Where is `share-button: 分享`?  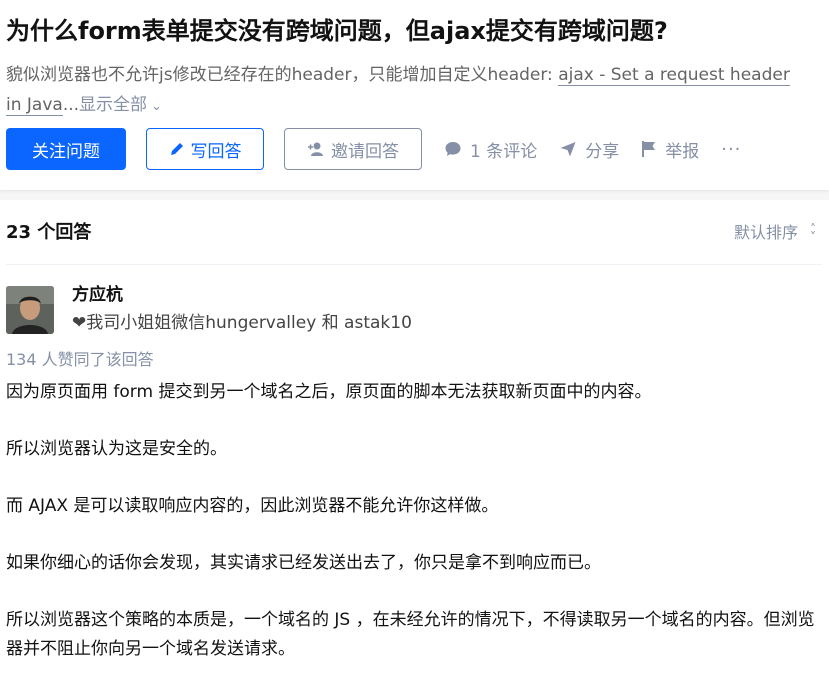 share-button: 分享 is located at coordinates (589, 149).